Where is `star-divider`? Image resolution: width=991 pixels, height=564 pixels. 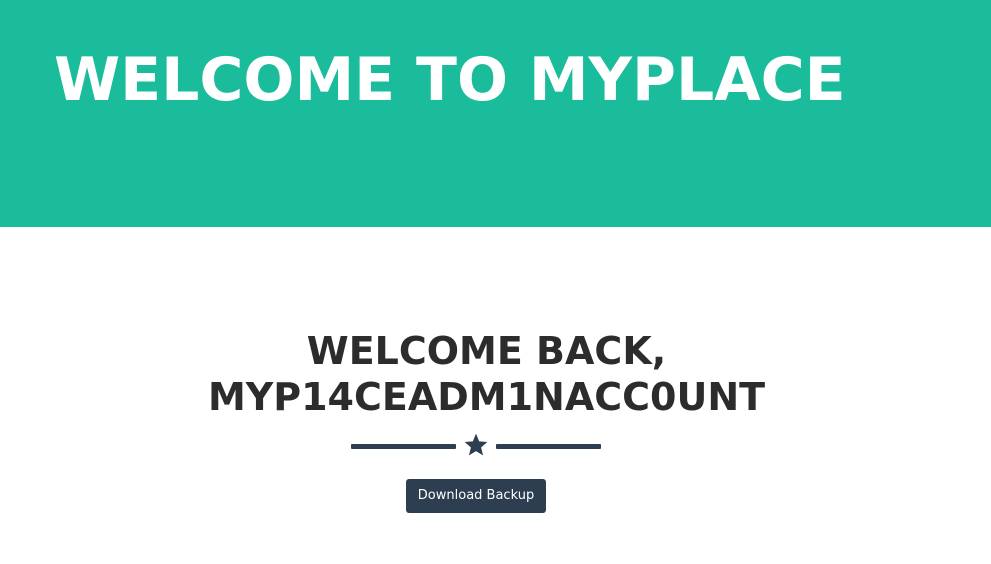 star-divider is located at coordinates (476, 447).